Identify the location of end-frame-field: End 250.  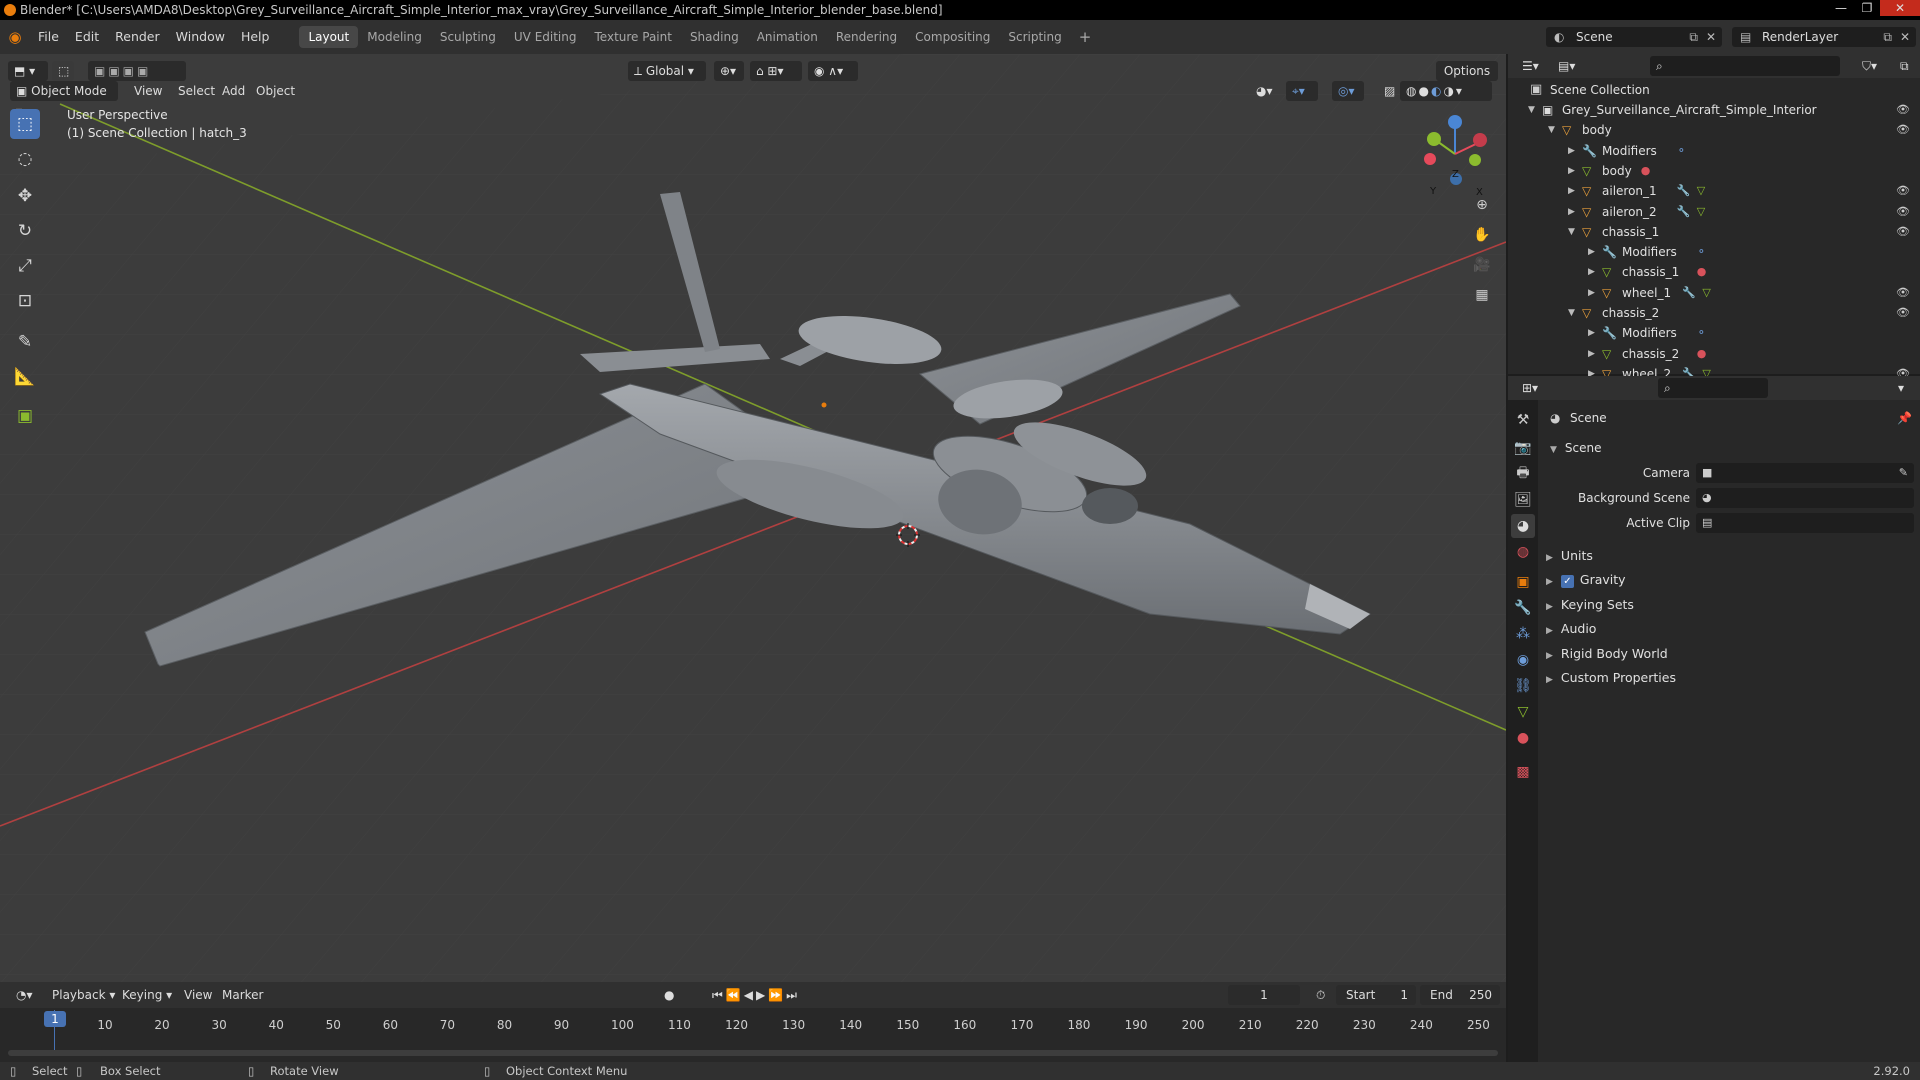
(1460, 995).